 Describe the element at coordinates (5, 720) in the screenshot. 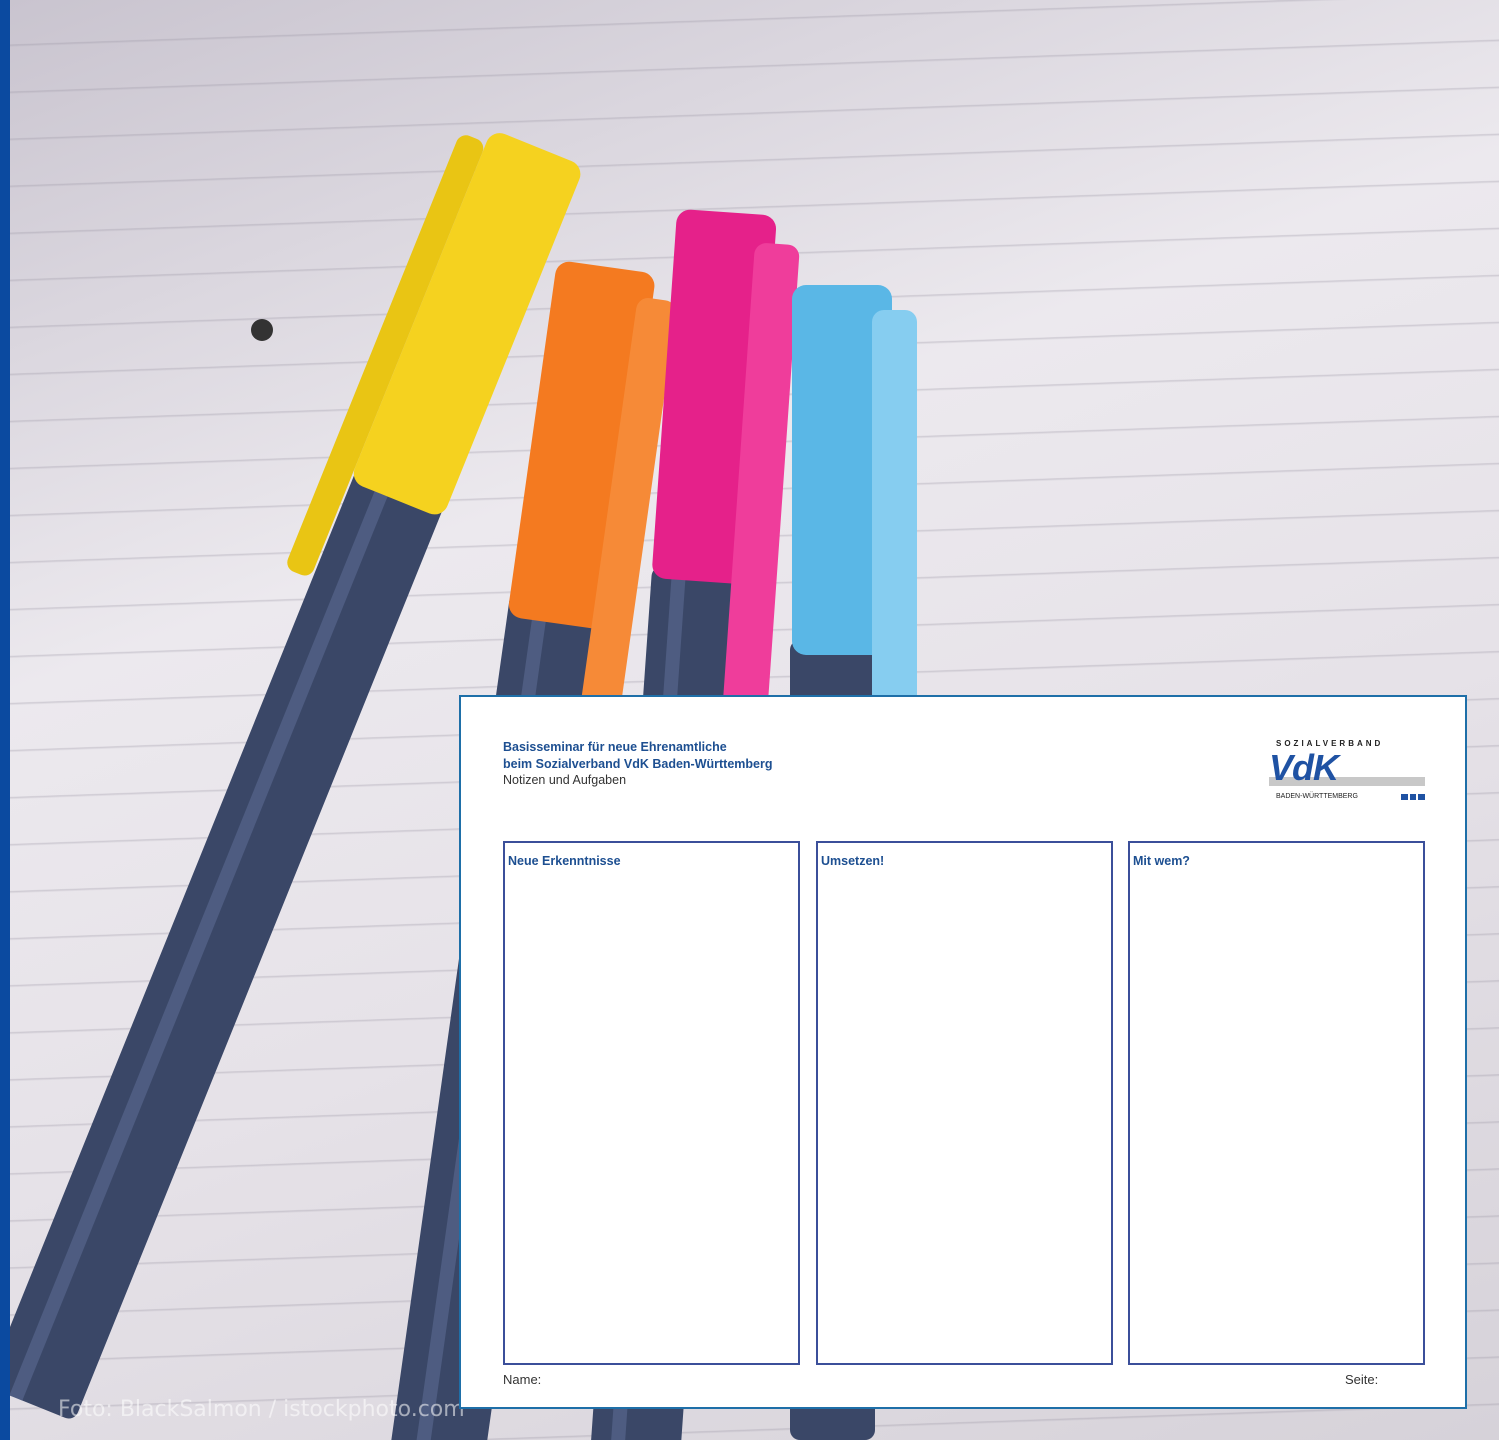

I see `left-accent-bar` at that location.